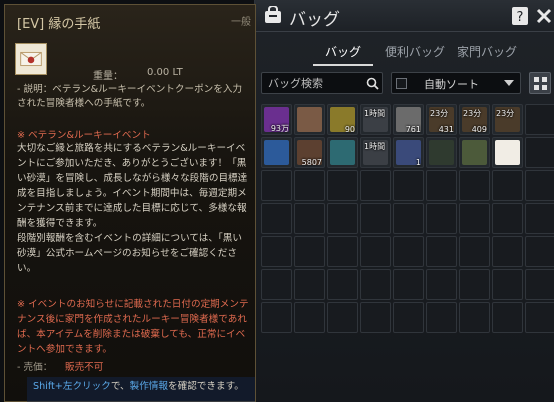 This screenshot has width=554, height=402. I want to click on inventory-slot-item: 93万, so click(276, 119).